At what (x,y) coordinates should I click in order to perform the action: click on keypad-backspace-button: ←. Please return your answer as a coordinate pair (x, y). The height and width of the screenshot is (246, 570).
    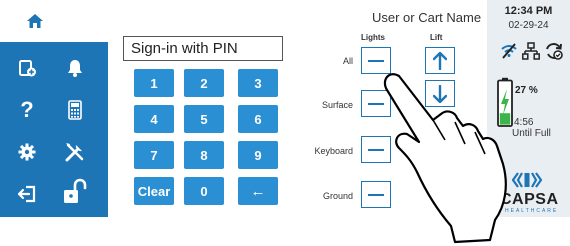
    Looking at the image, I should click on (258, 191).